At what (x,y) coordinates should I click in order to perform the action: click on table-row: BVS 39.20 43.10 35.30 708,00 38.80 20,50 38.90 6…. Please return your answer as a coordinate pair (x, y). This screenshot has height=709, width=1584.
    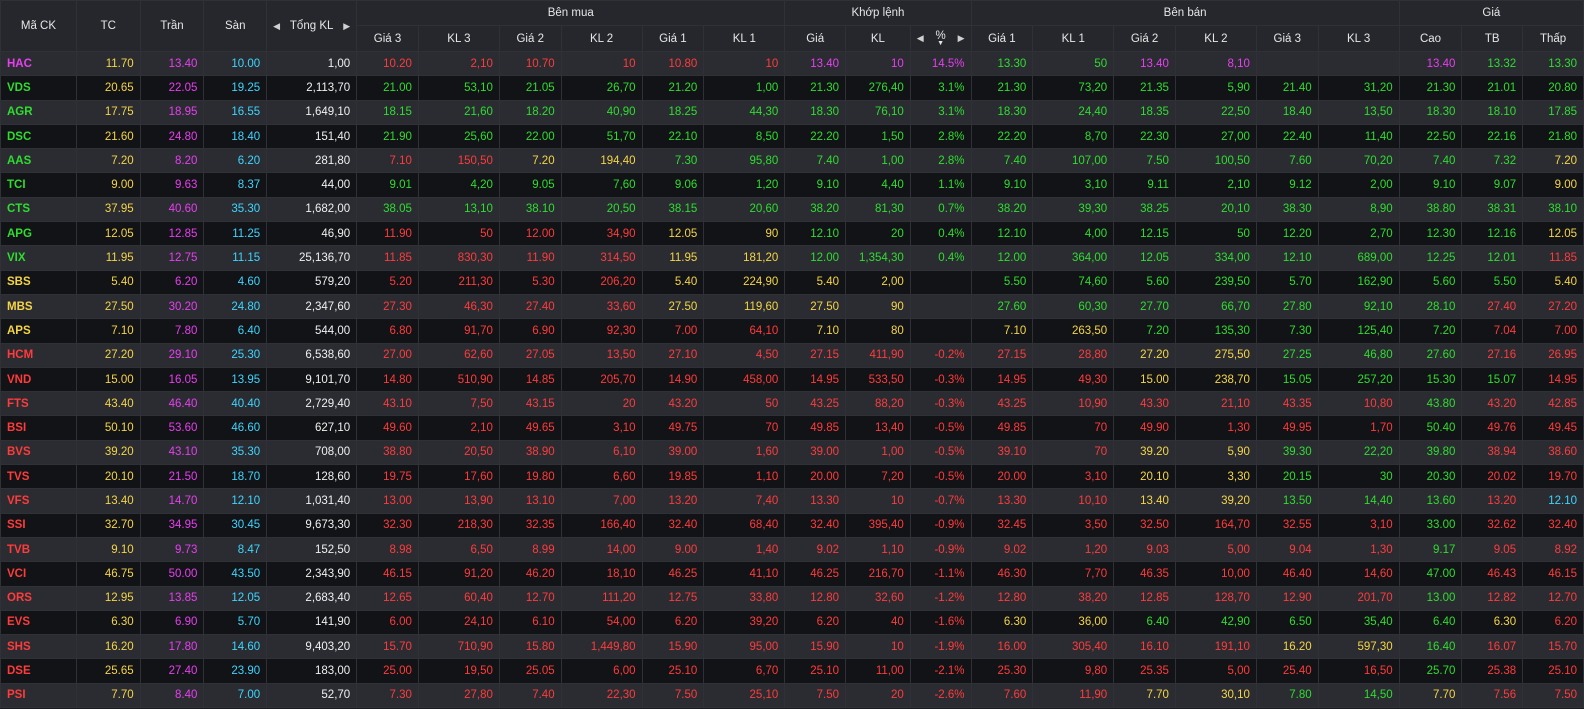
    Looking at the image, I should click on (792, 452).